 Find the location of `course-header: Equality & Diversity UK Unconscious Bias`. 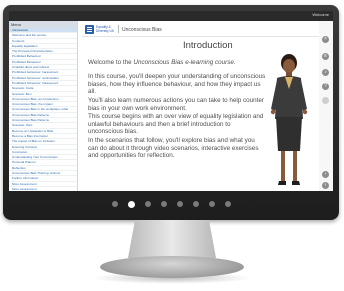

course-header: Equality & Diversity UK Unconscious Bias is located at coordinates (204, 30).